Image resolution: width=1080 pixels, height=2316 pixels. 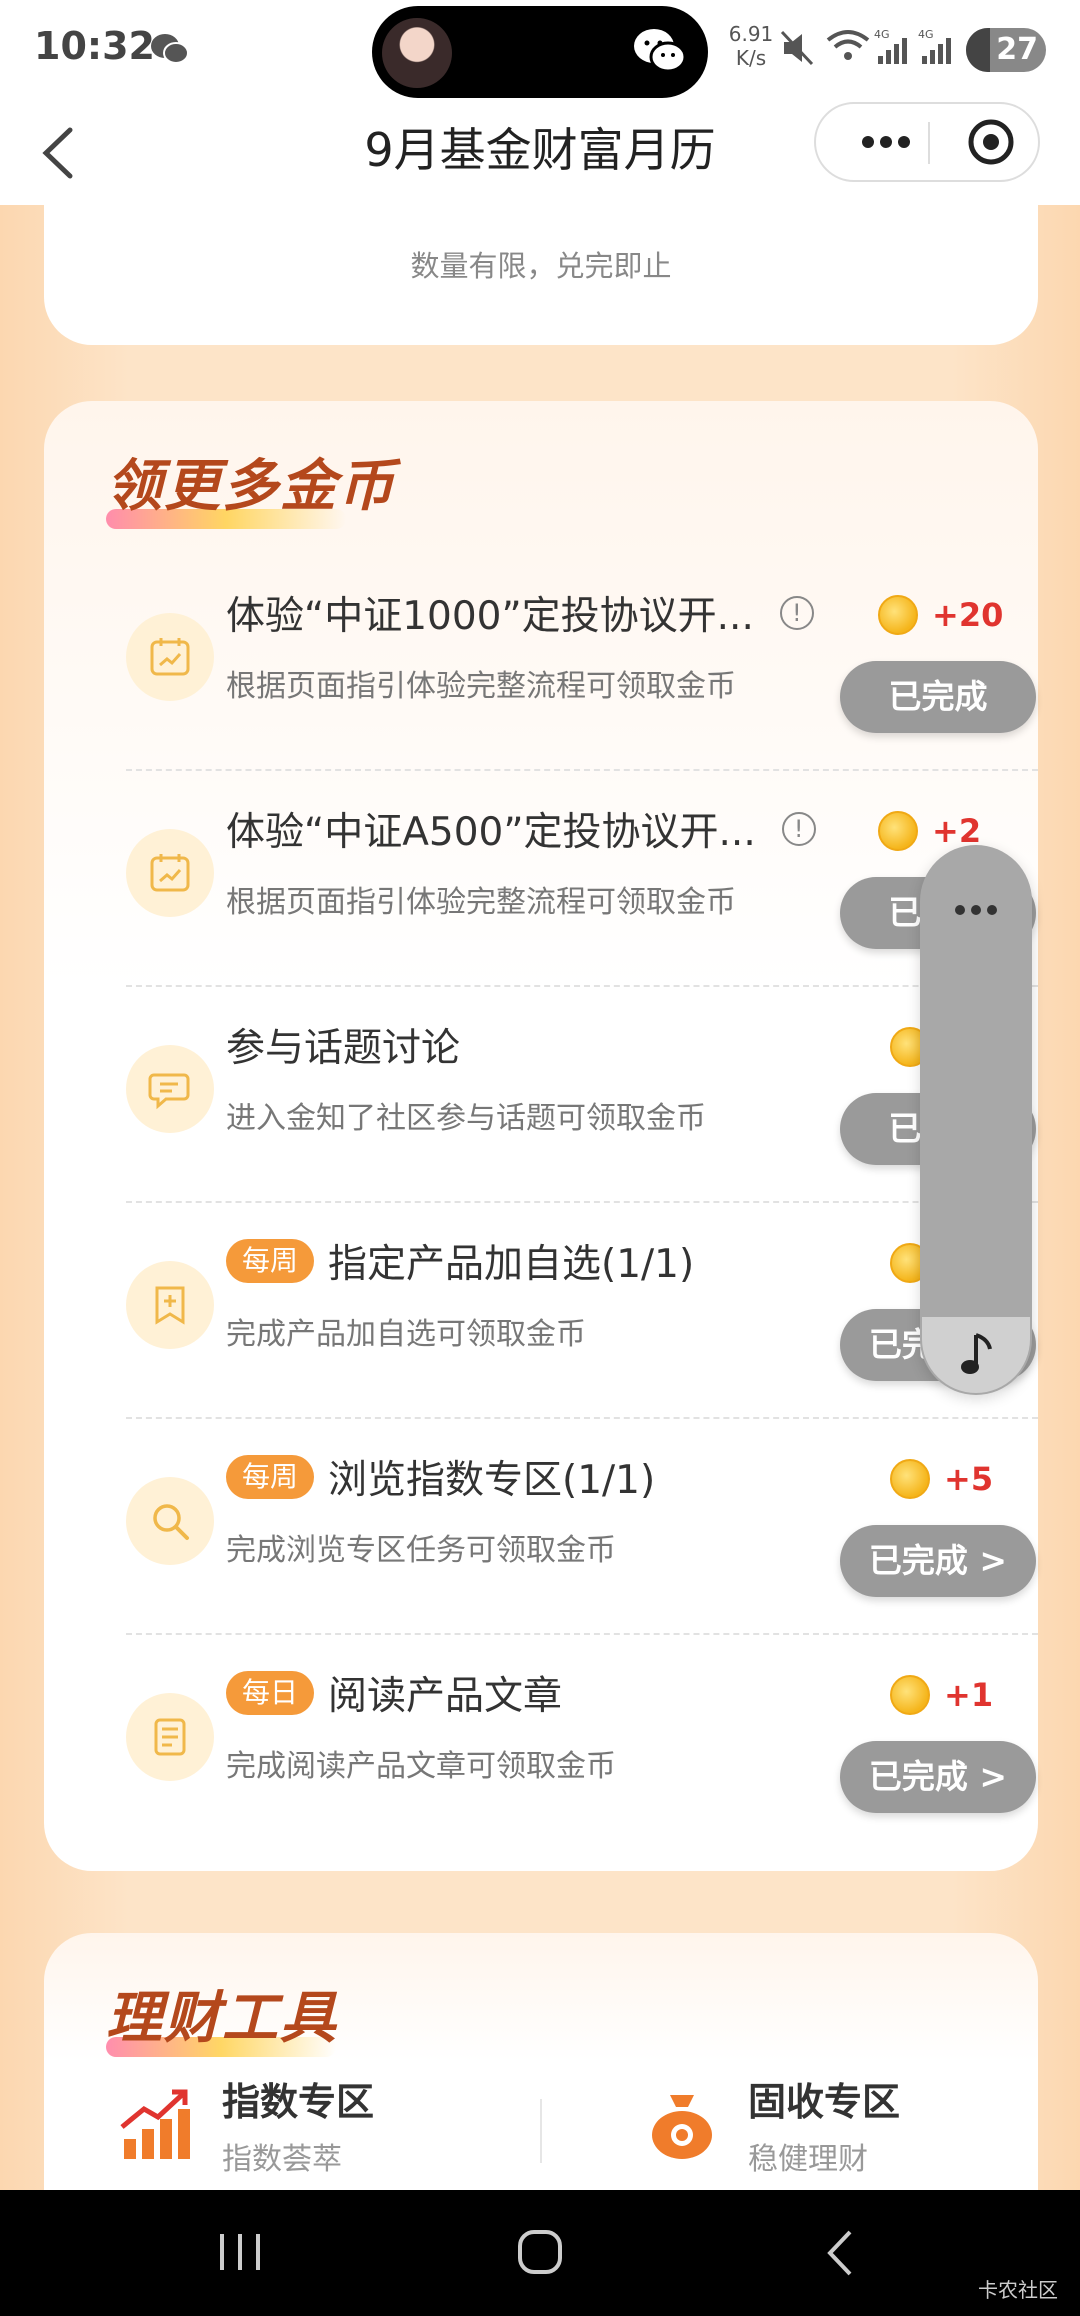 What do you see at coordinates (270, 1693) in the screenshot?
I see `frequency-badge: 每日` at bounding box center [270, 1693].